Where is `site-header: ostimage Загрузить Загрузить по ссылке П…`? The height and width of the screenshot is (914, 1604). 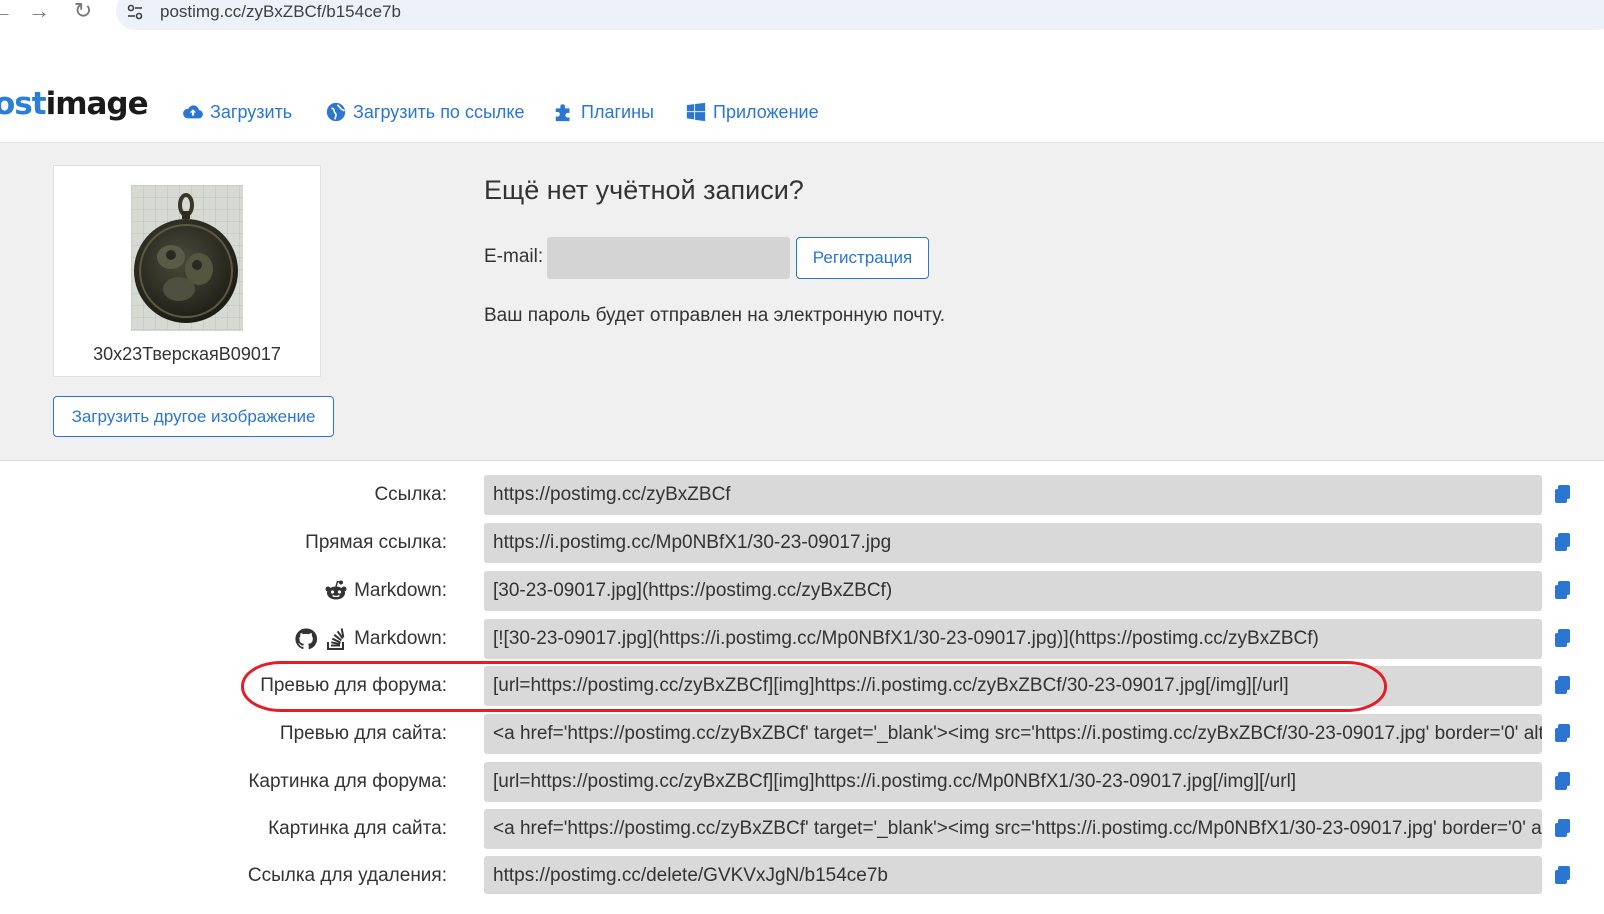 site-header: ostimage Загрузить Загрузить по ссылке П… is located at coordinates (802, 86).